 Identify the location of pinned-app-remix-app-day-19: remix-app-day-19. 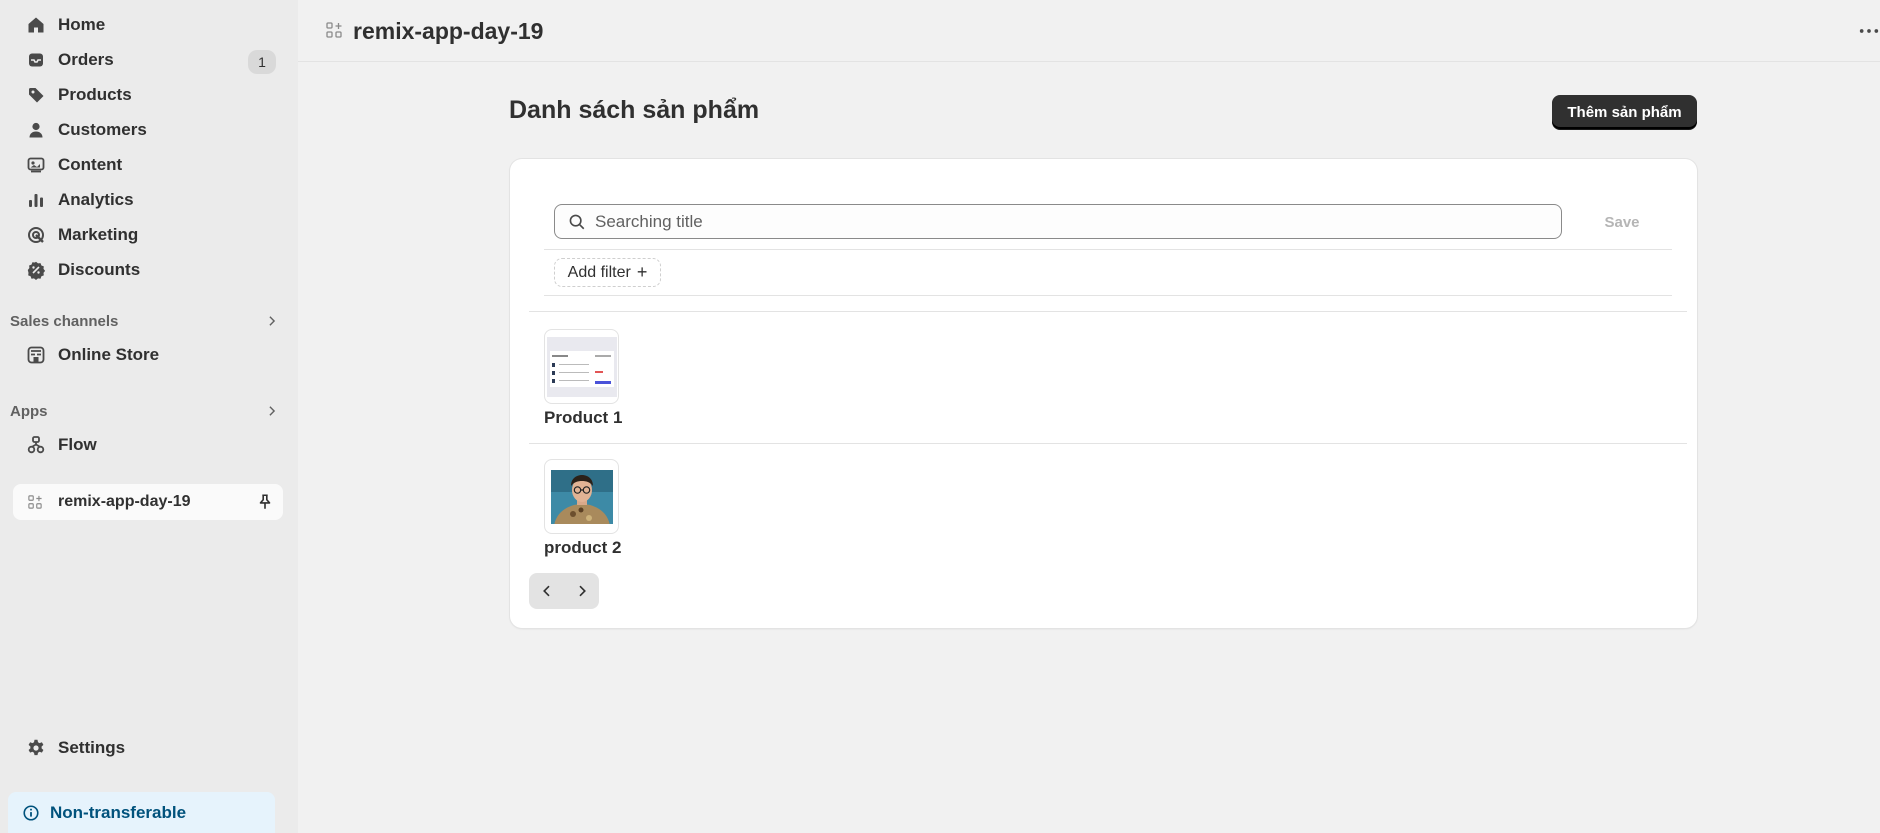
(148, 502).